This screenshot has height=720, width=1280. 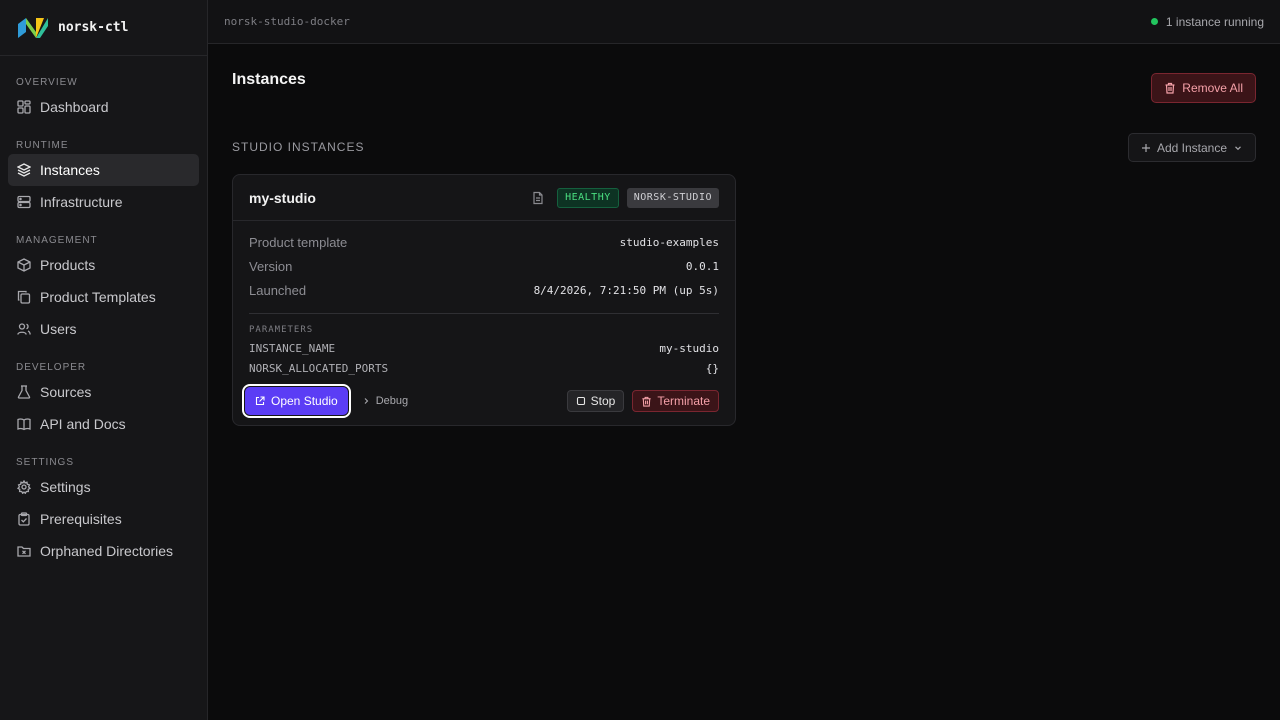 What do you see at coordinates (47, 82) in the screenshot?
I see `section-label-overview: OVERVIEW` at bounding box center [47, 82].